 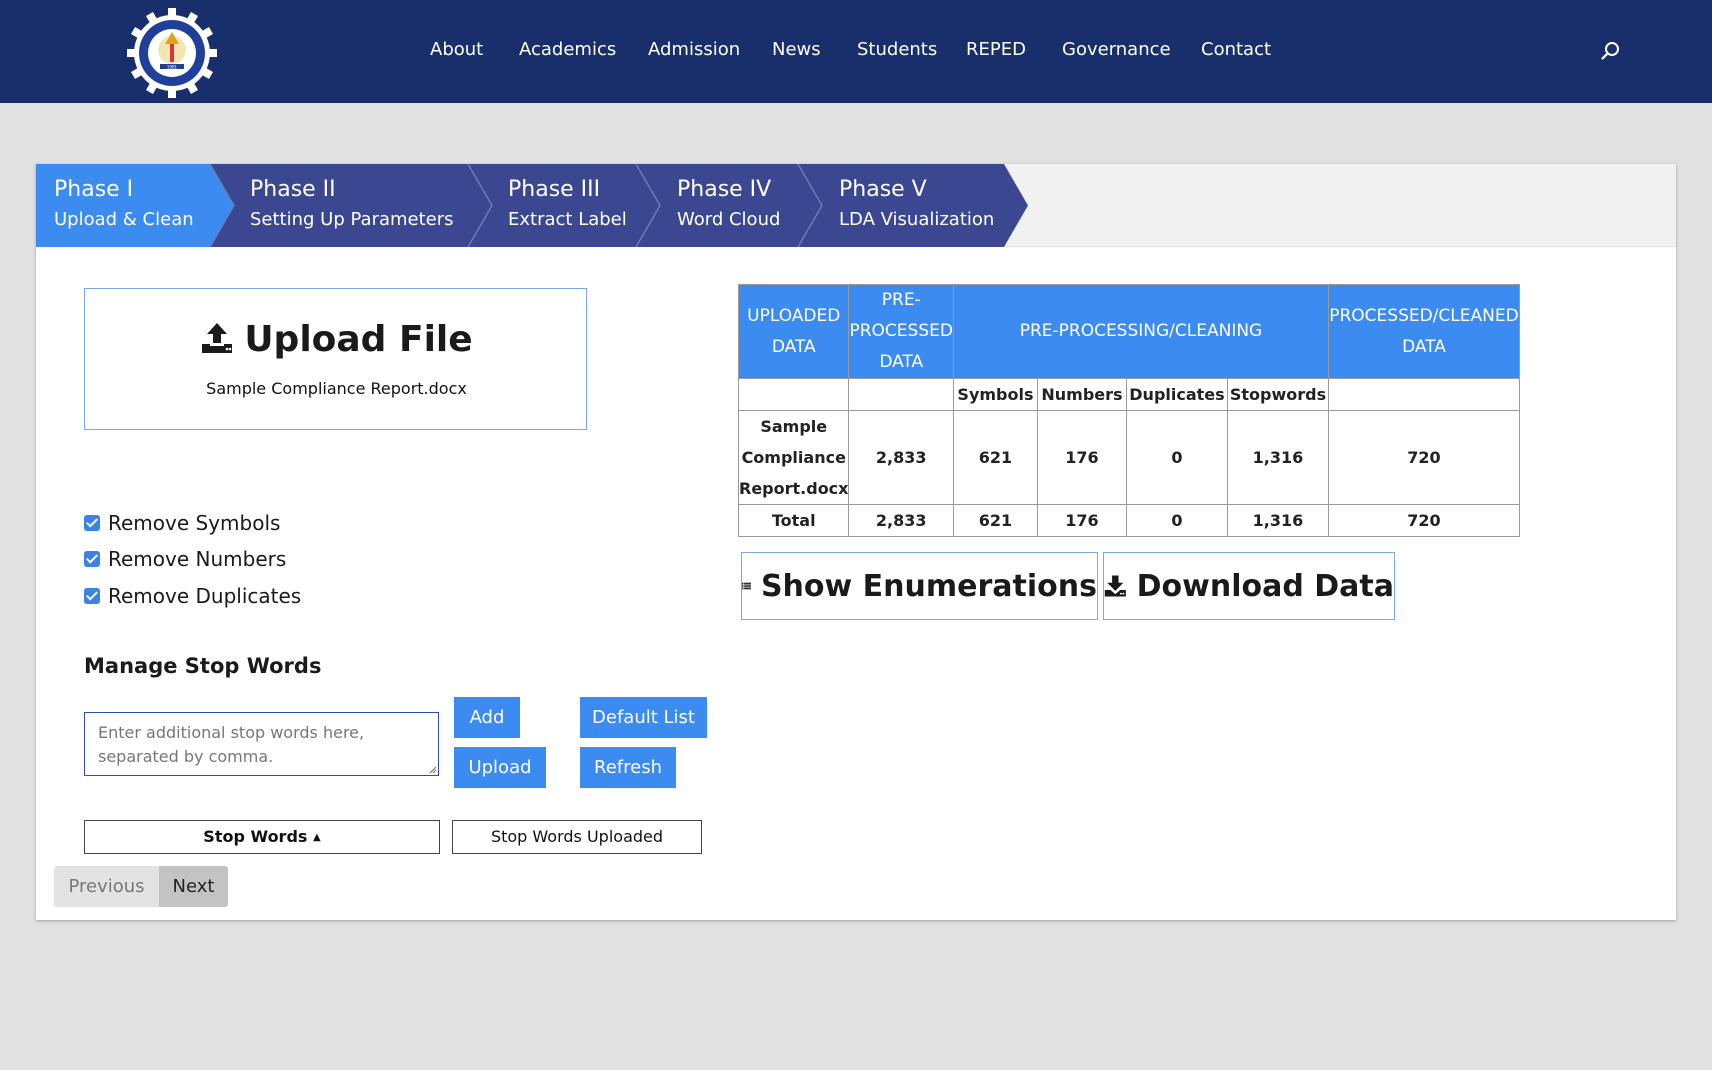 What do you see at coordinates (172, 67) in the screenshot?
I see `svg-text: 1981` at bounding box center [172, 67].